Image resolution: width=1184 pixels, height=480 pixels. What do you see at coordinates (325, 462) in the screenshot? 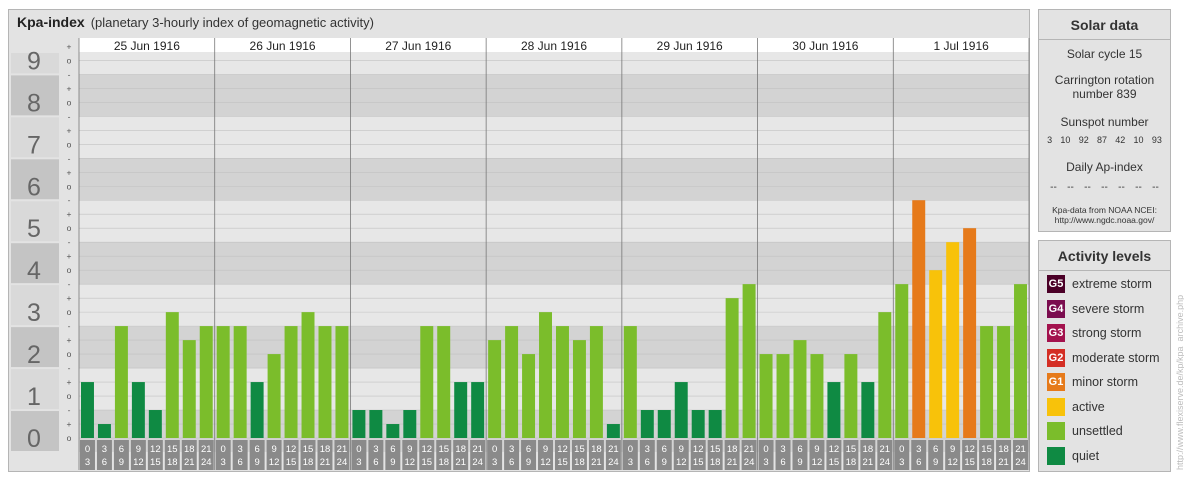
I see `interval-end-label: 21` at bounding box center [325, 462].